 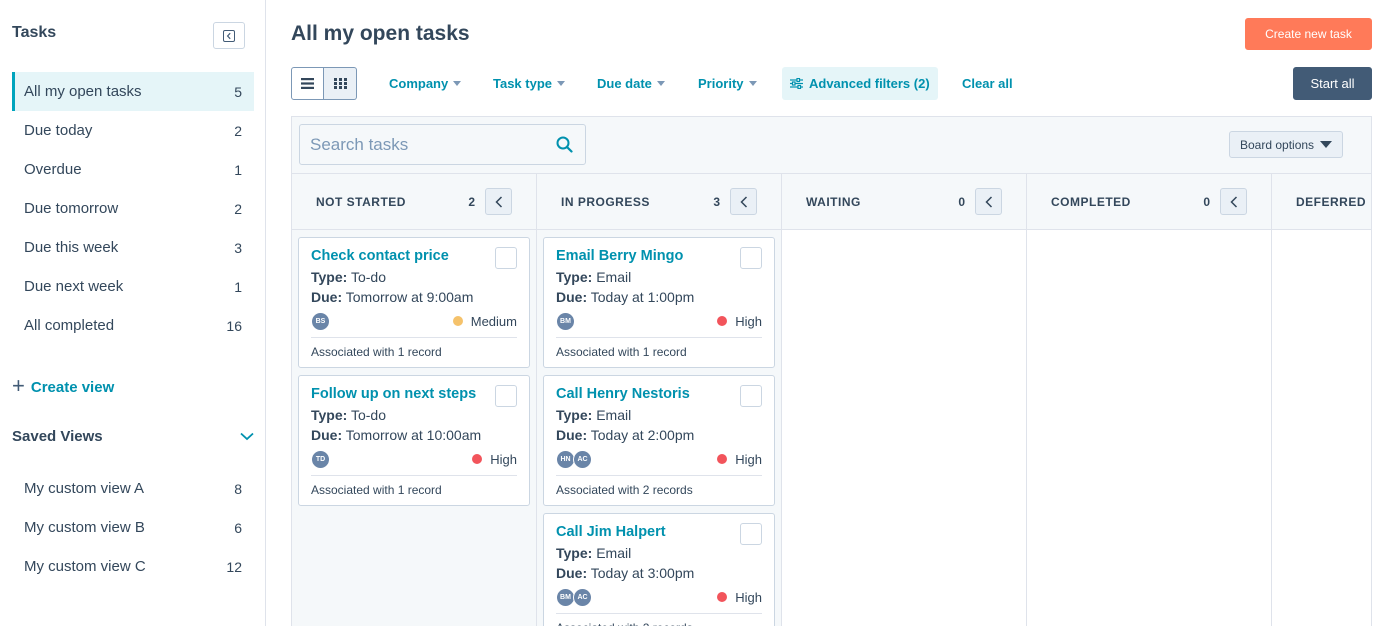 I want to click on saved-view-a: My custom view A 8, so click(x=133, y=488).